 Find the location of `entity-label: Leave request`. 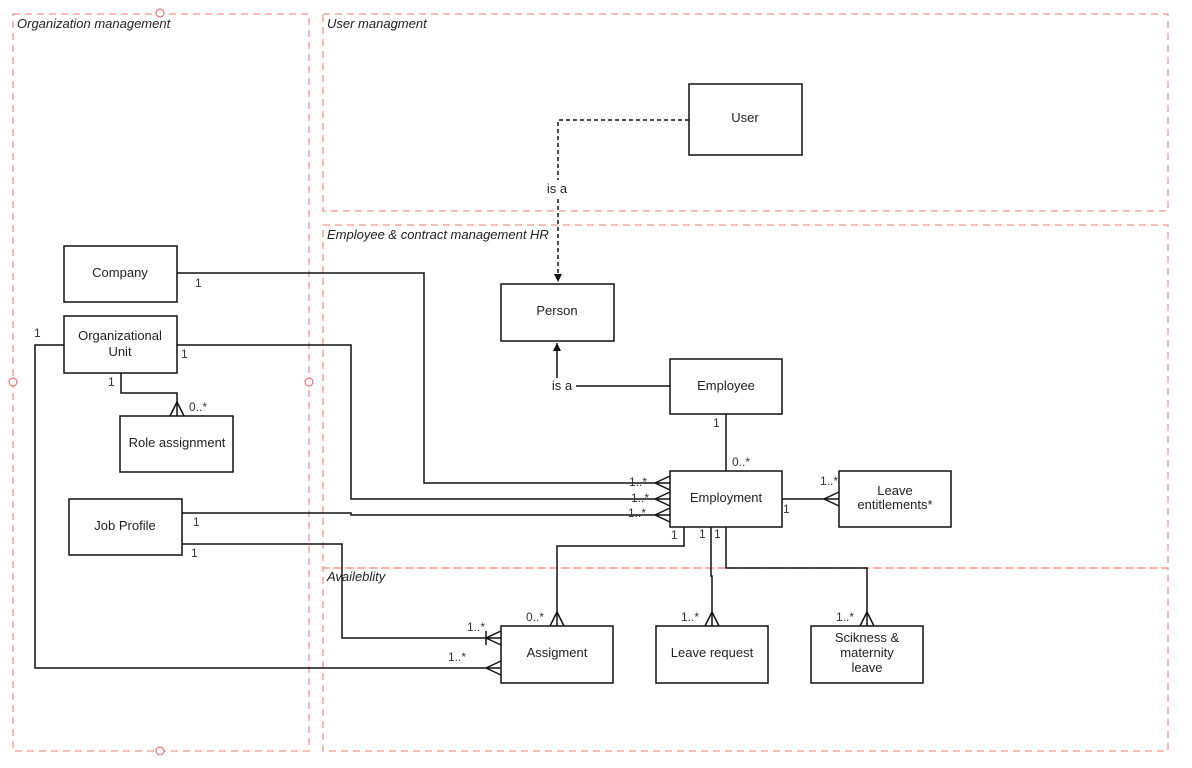

entity-label: Leave request is located at coordinates (712, 652).